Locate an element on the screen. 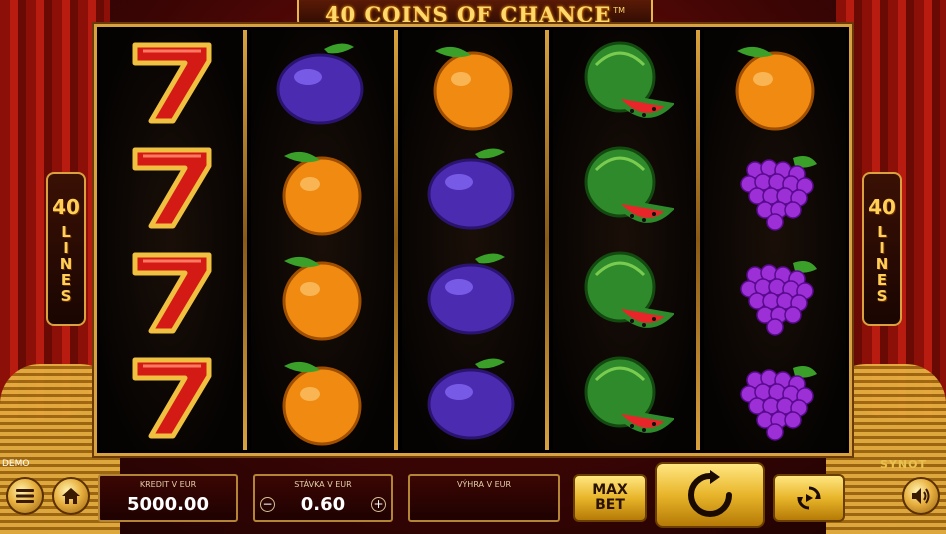  win-panel: VÝHRA V EUR is located at coordinates (484, 498).